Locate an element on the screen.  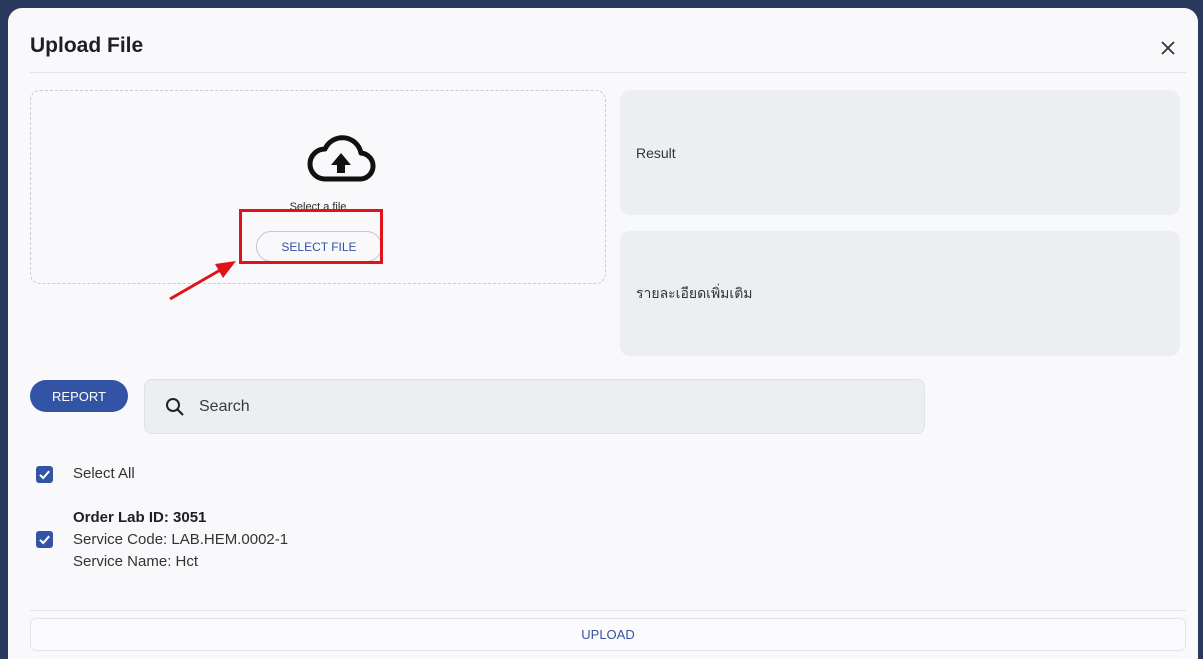
footer-divider is located at coordinates (608, 610).